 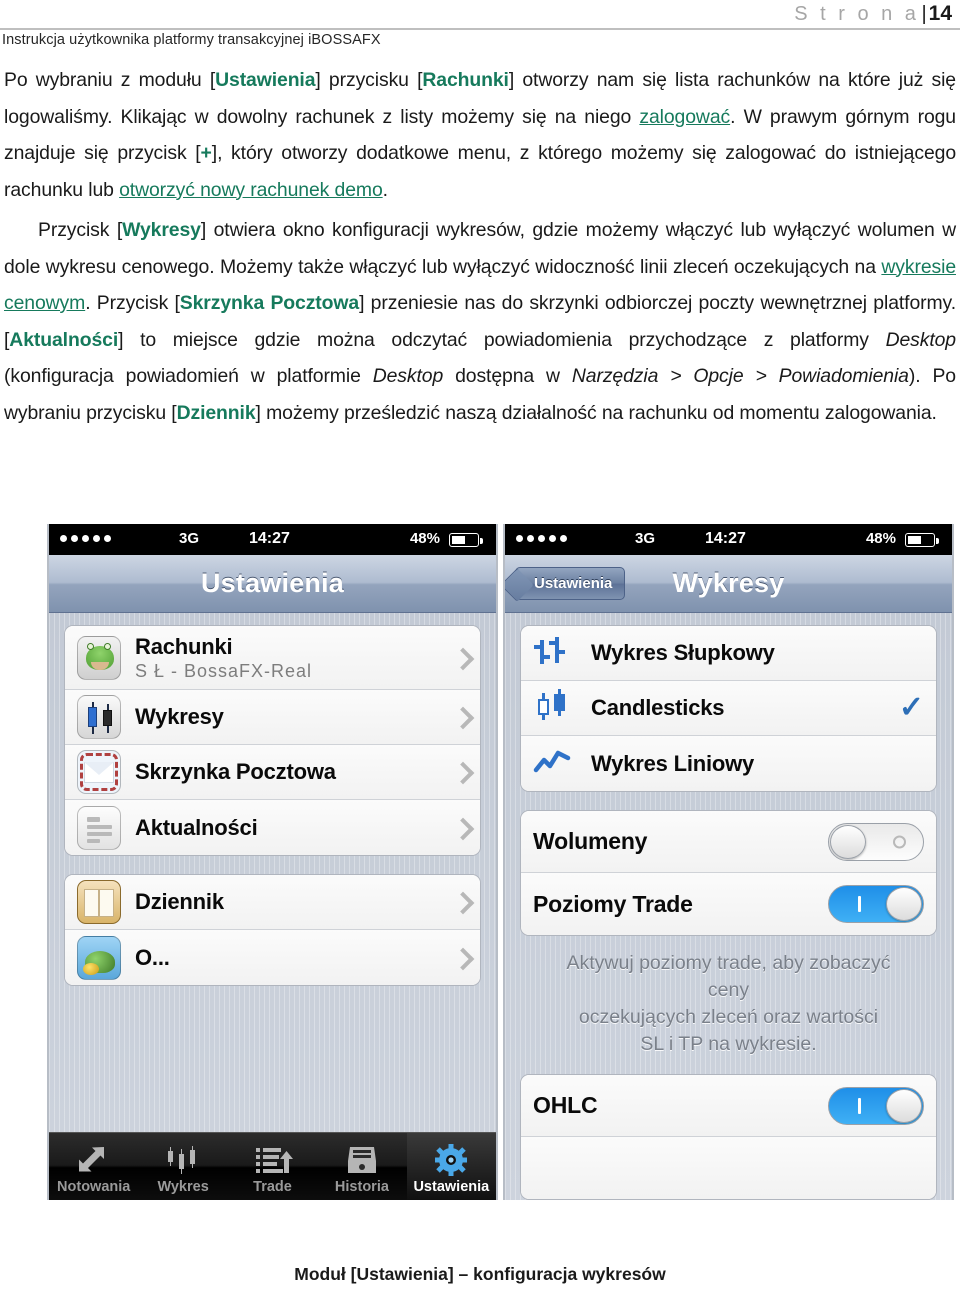 What do you see at coordinates (80, 230) in the screenshot?
I see `text-run: Przycisk [` at bounding box center [80, 230].